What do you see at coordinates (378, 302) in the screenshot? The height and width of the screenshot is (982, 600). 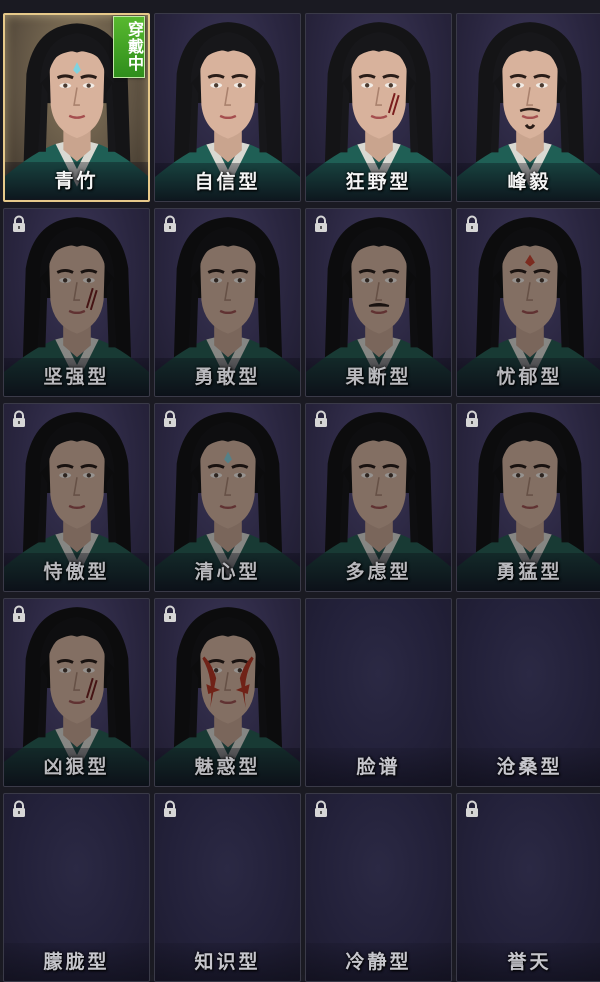 I see `face-style-tile: 果断型` at bounding box center [378, 302].